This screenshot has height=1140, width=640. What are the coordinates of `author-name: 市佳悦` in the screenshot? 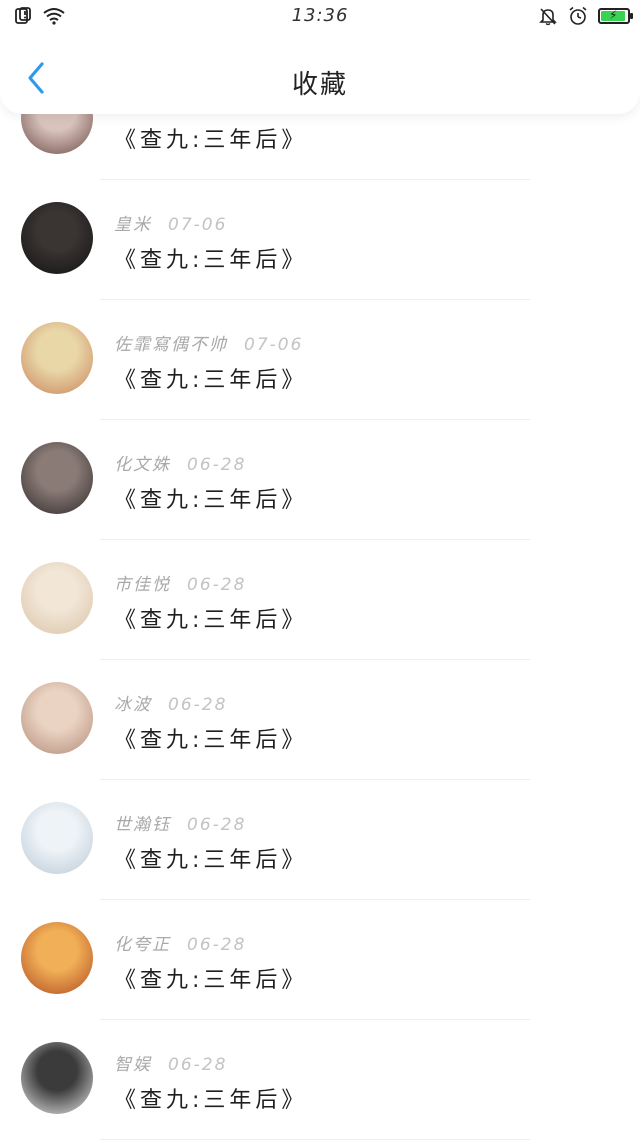 It's located at (142, 585).